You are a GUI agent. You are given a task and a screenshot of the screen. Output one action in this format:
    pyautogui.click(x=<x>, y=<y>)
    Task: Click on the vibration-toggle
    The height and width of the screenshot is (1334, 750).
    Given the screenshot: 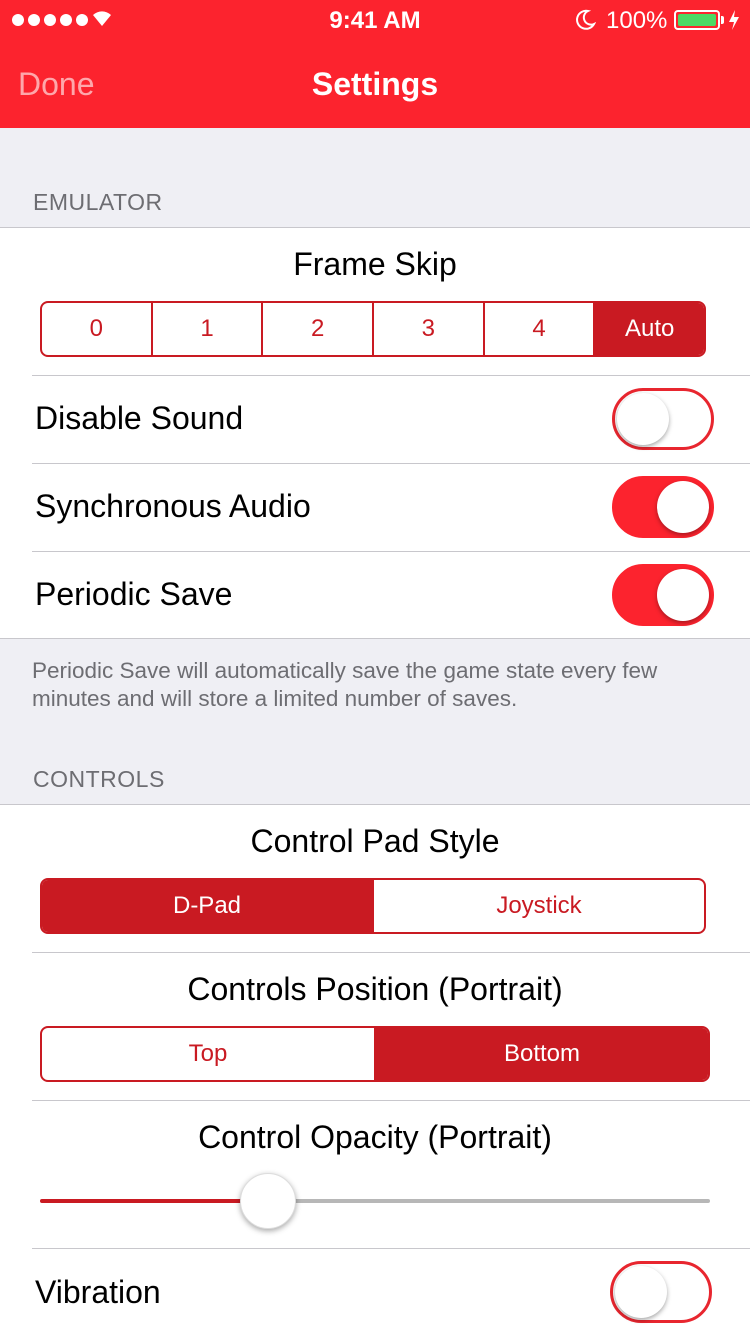 What is the action you would take?
    pyautogui.click(x=661, y=1292)
    